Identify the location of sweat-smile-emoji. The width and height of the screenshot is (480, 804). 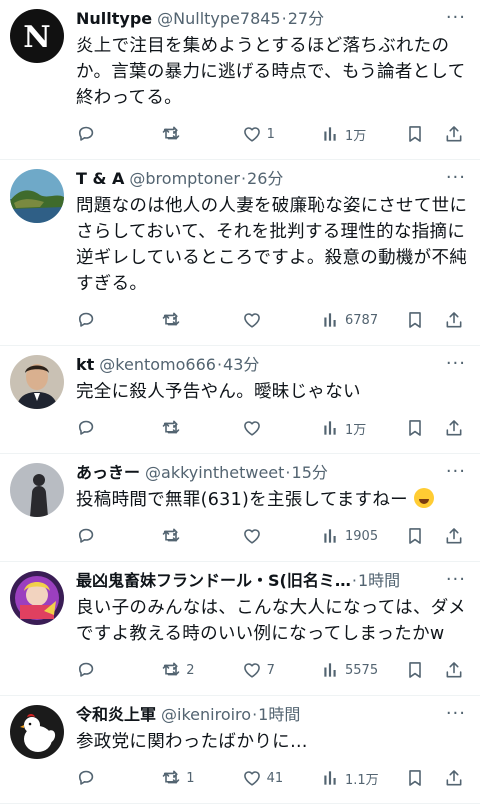
(423, 498).